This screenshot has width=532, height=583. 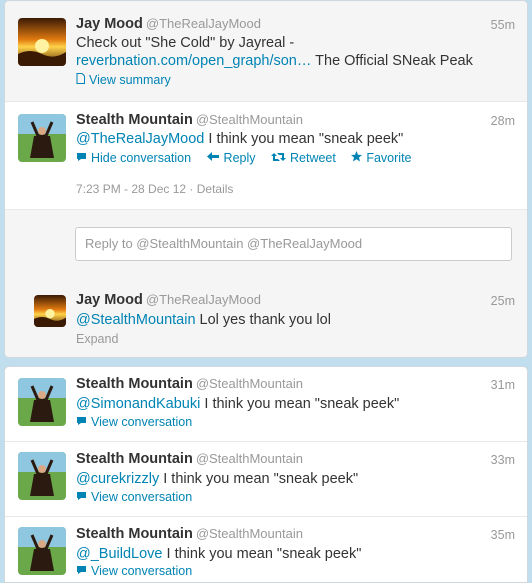 I want to click on retweet-button: Retweet, so click(x=305, y=158).